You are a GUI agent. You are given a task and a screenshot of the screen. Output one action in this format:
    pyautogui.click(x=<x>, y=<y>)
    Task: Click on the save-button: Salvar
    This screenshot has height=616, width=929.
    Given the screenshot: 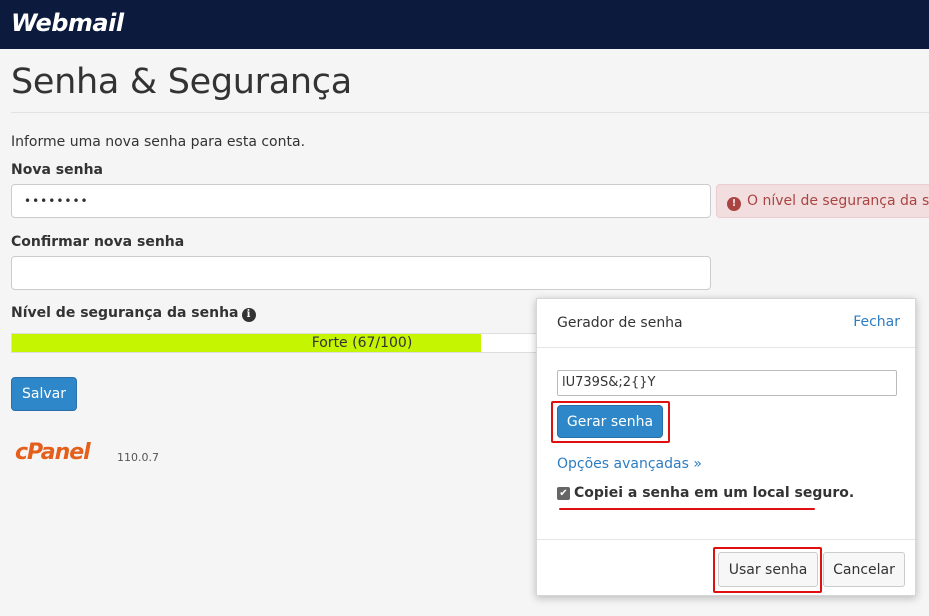 What is the action you would take?
    pyautogui.click(x=44, y=394)
    